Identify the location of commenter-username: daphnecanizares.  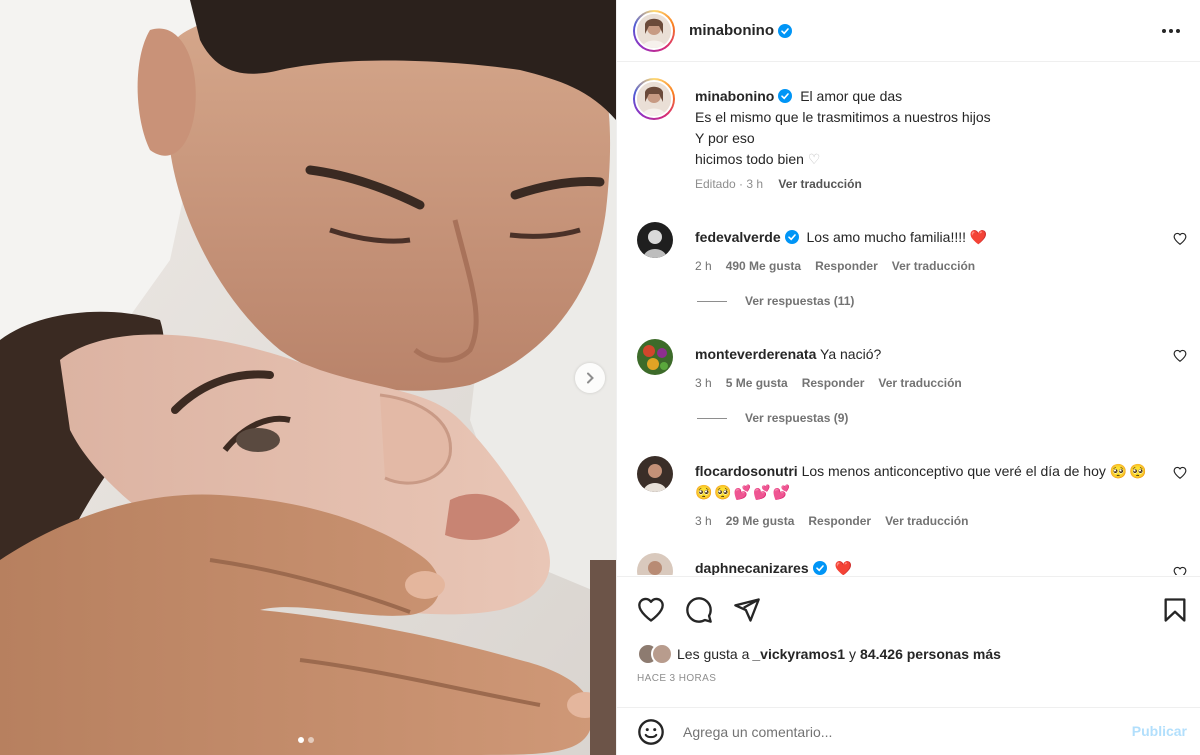
(752, 567).